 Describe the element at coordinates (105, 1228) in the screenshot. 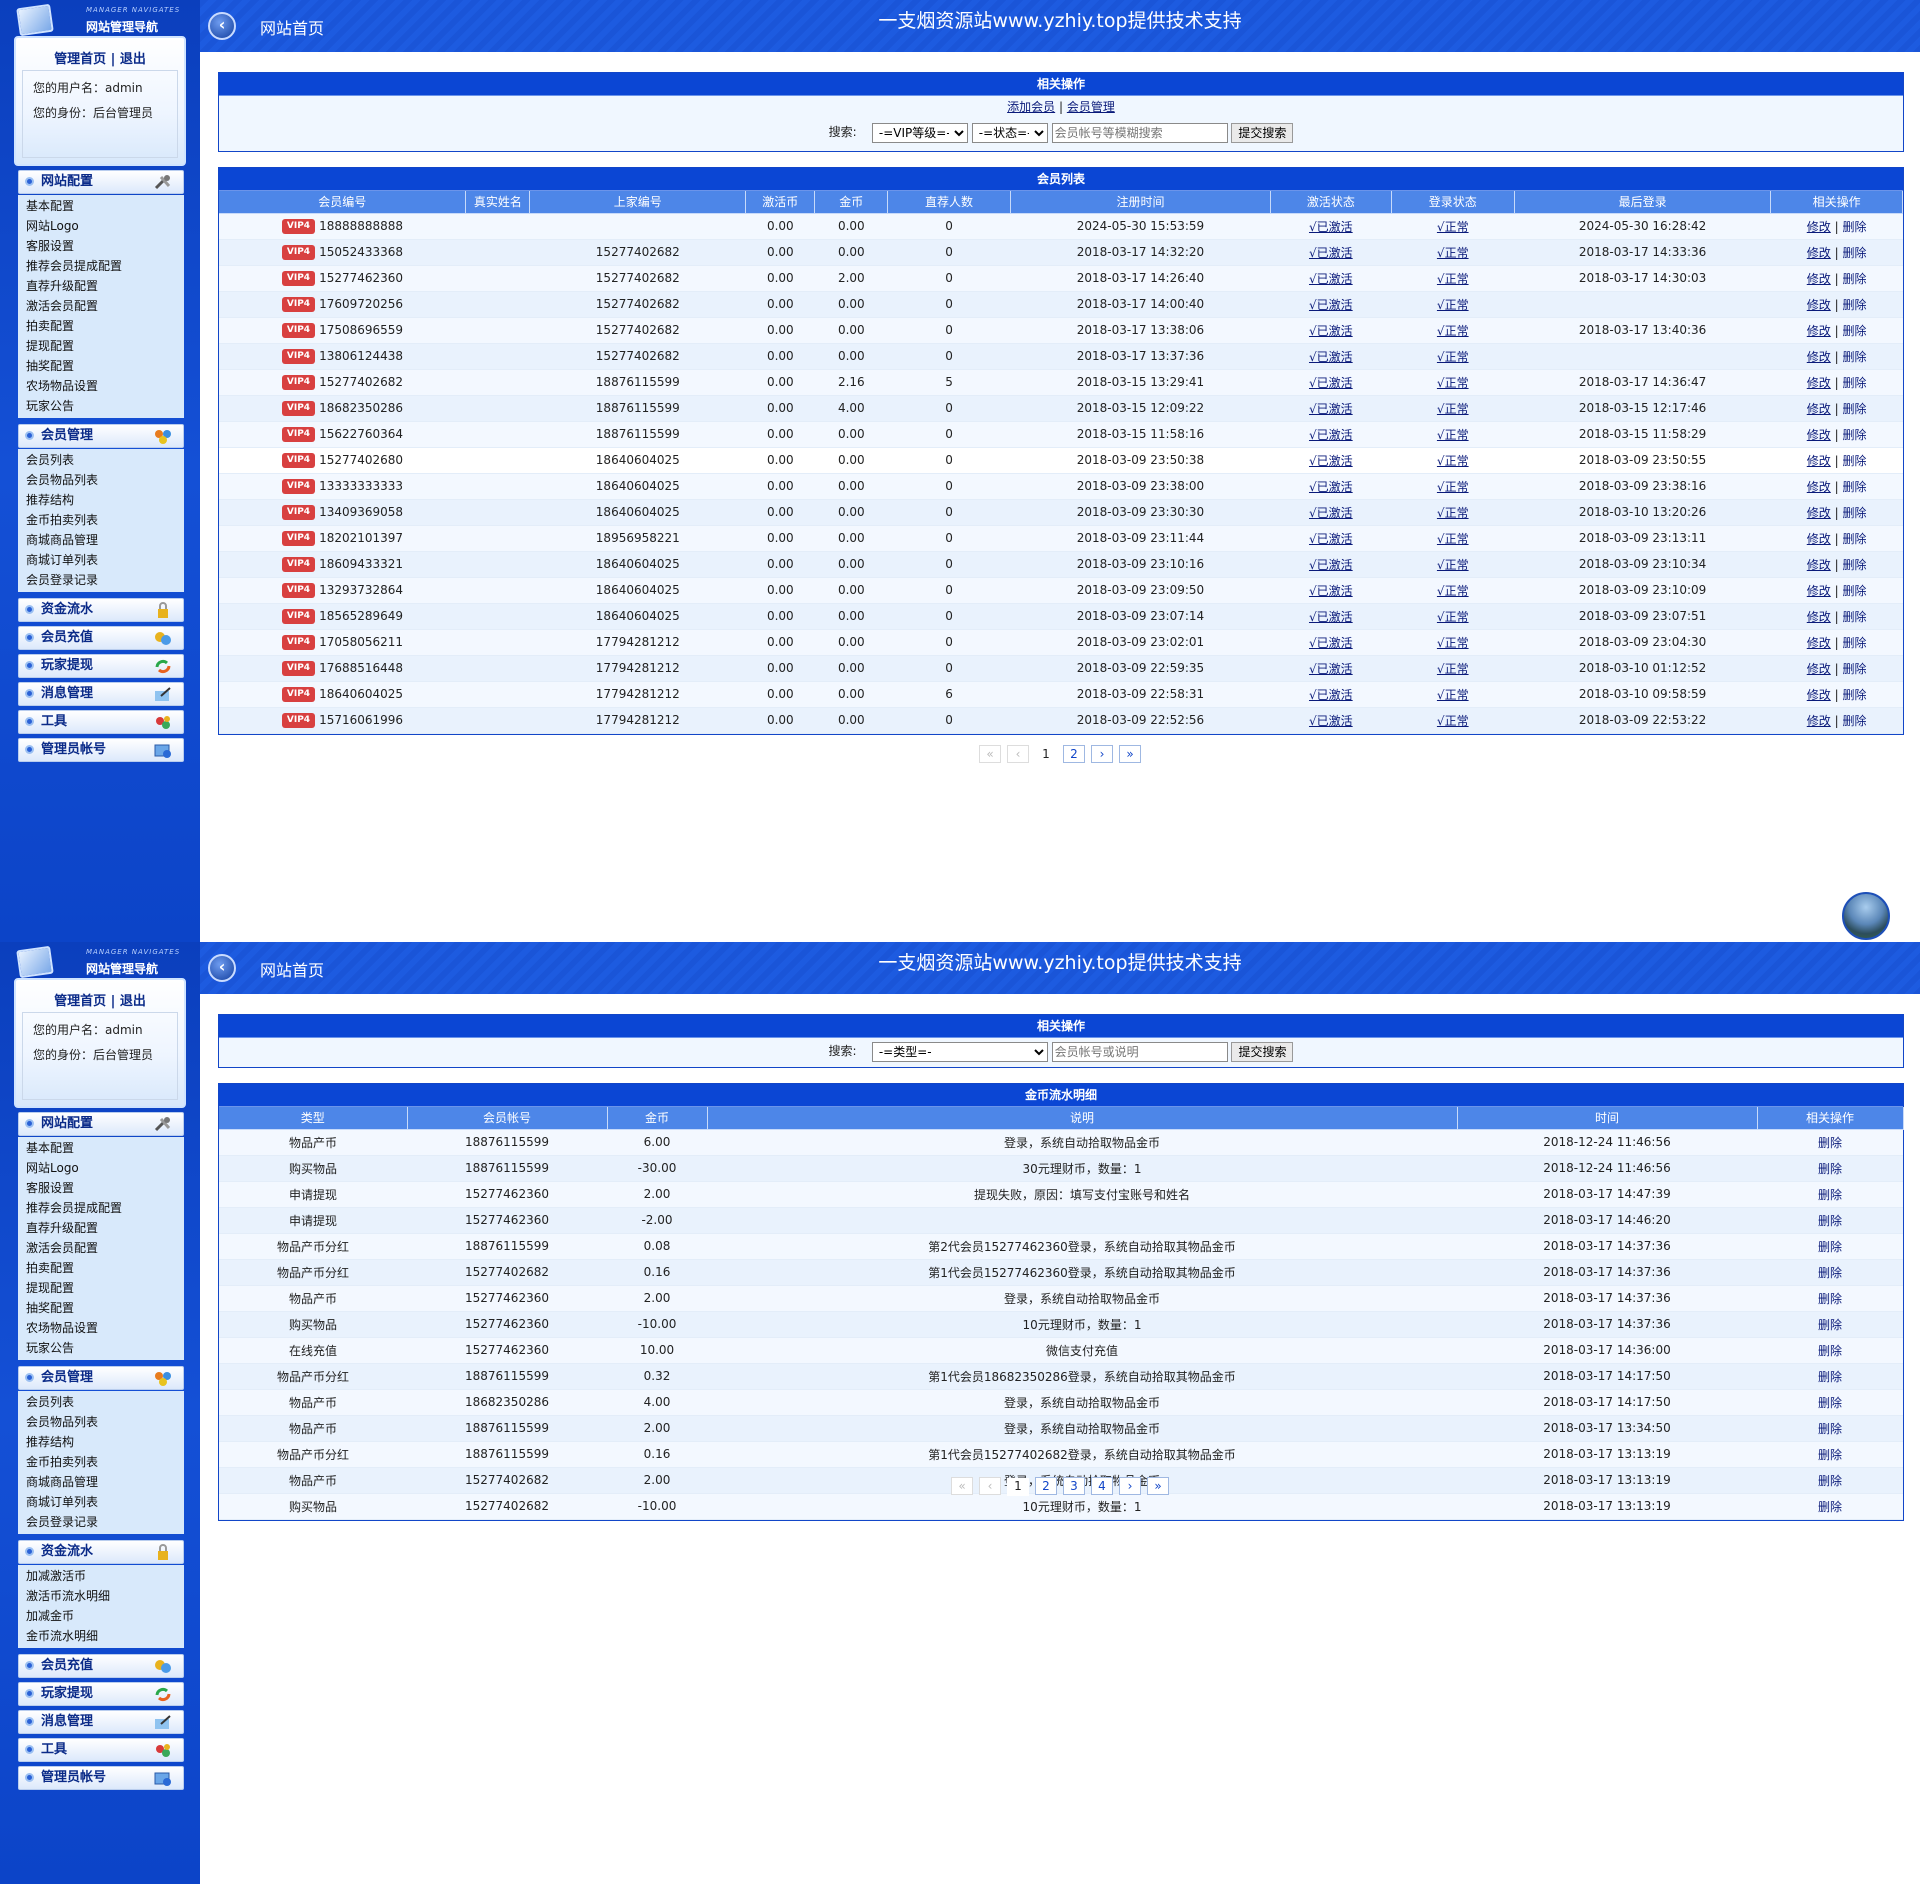

I see `sidebar-item: 直荐升级配置` at that location.